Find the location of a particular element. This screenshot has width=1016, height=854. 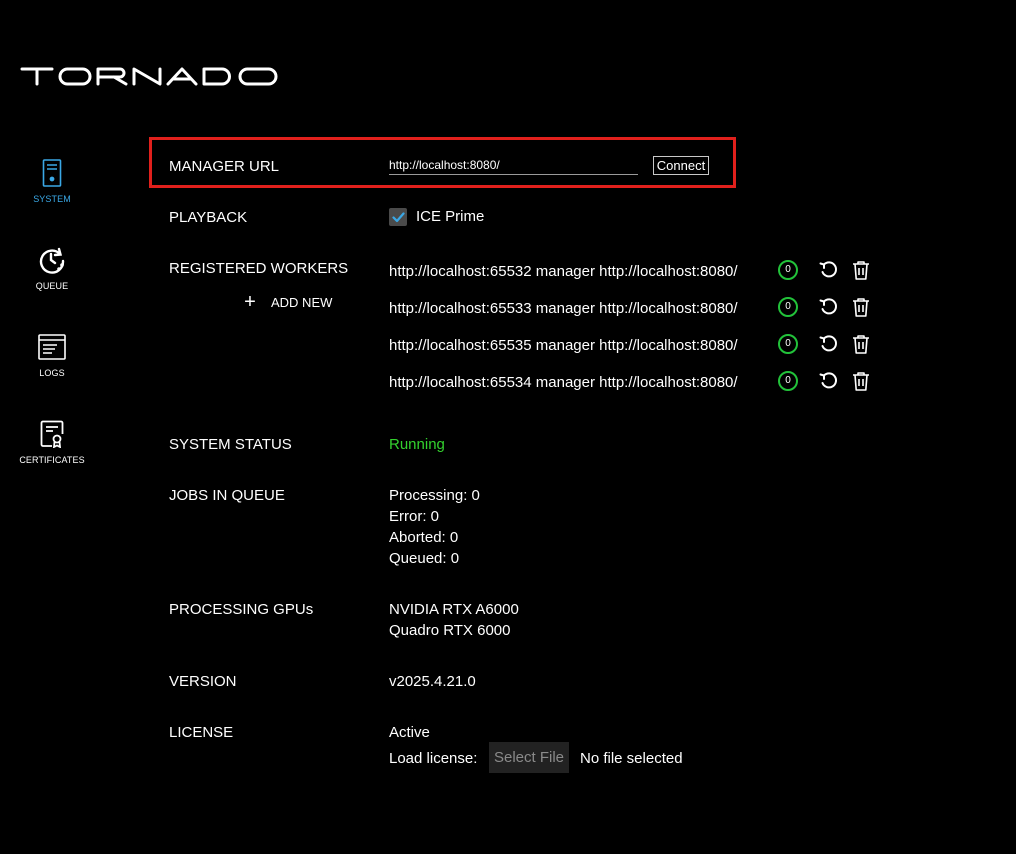

processing-gpus-label: PROCESSING GPUs is located at coordinates (241, 609).